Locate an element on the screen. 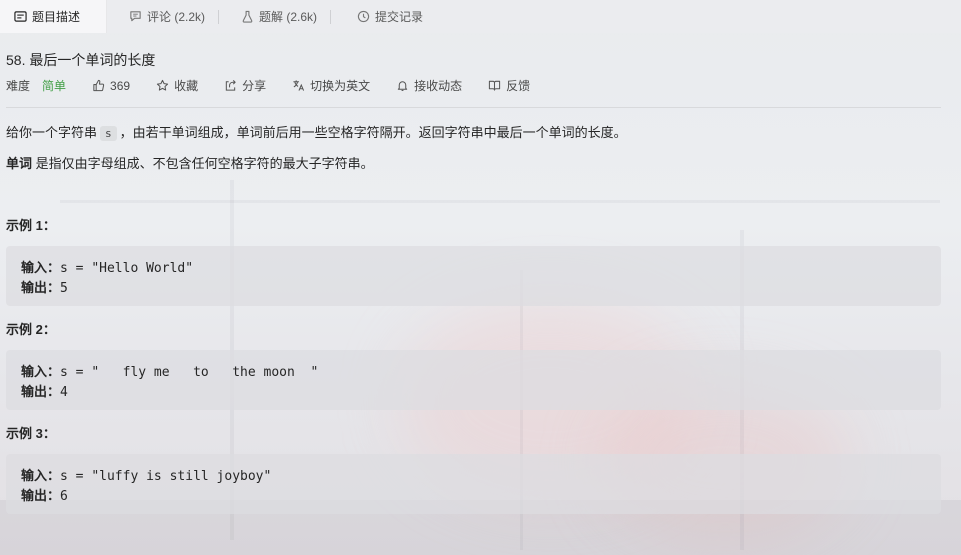  tab-submissions: 提交记录 is located at coordinates (384, 16).